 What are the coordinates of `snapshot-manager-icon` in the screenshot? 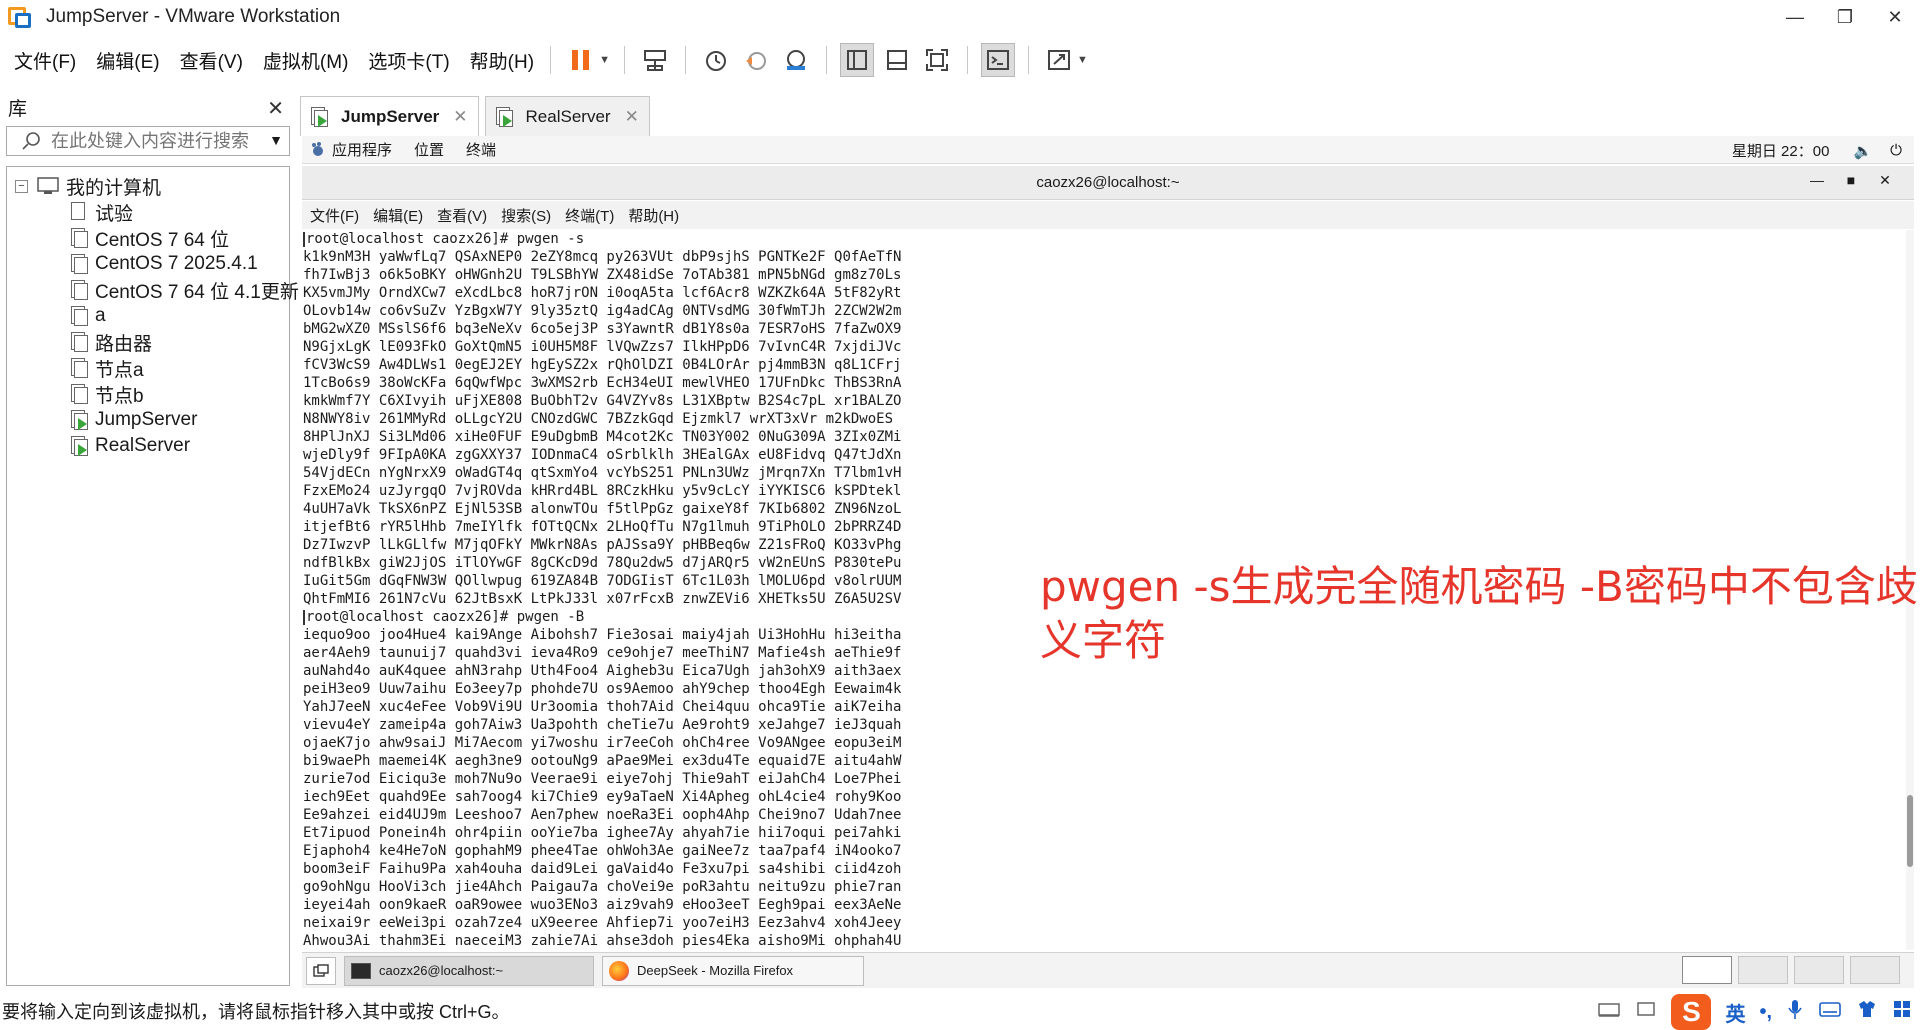 It's located at (796, 60).